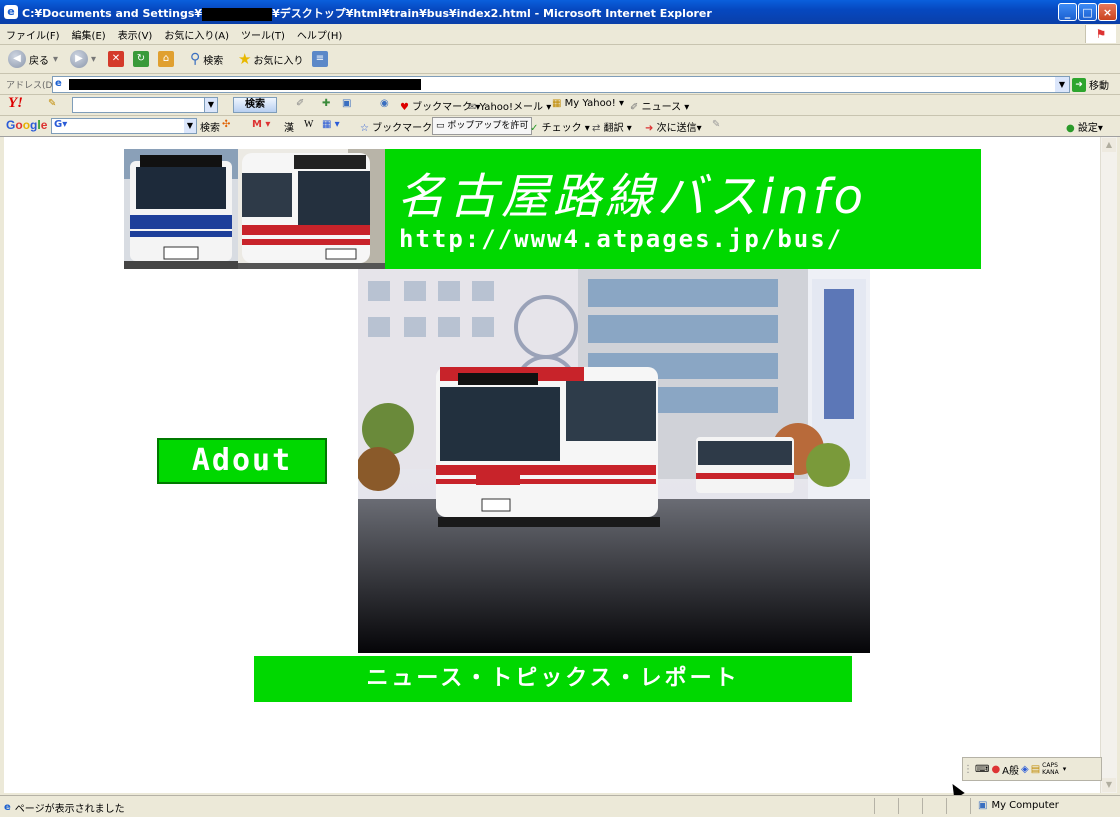  Describe the element at coordinates (621, 239) in the screenshot. I see `site-url: http://www4.atpages.jp/bus/` at that location.